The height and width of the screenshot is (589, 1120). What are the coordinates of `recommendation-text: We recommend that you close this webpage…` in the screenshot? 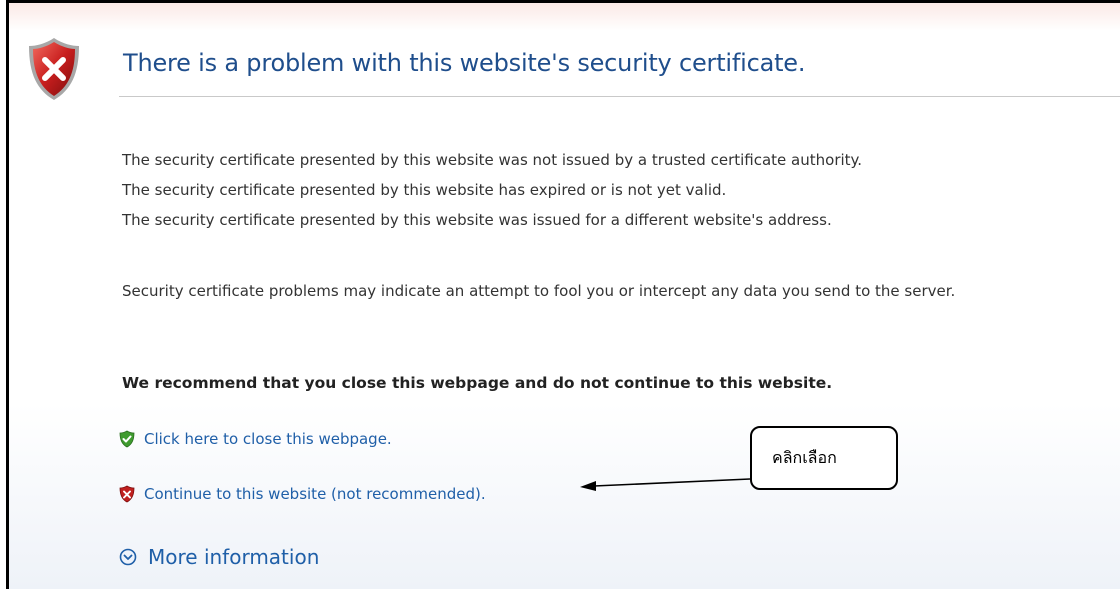 It's located at (477, 383).